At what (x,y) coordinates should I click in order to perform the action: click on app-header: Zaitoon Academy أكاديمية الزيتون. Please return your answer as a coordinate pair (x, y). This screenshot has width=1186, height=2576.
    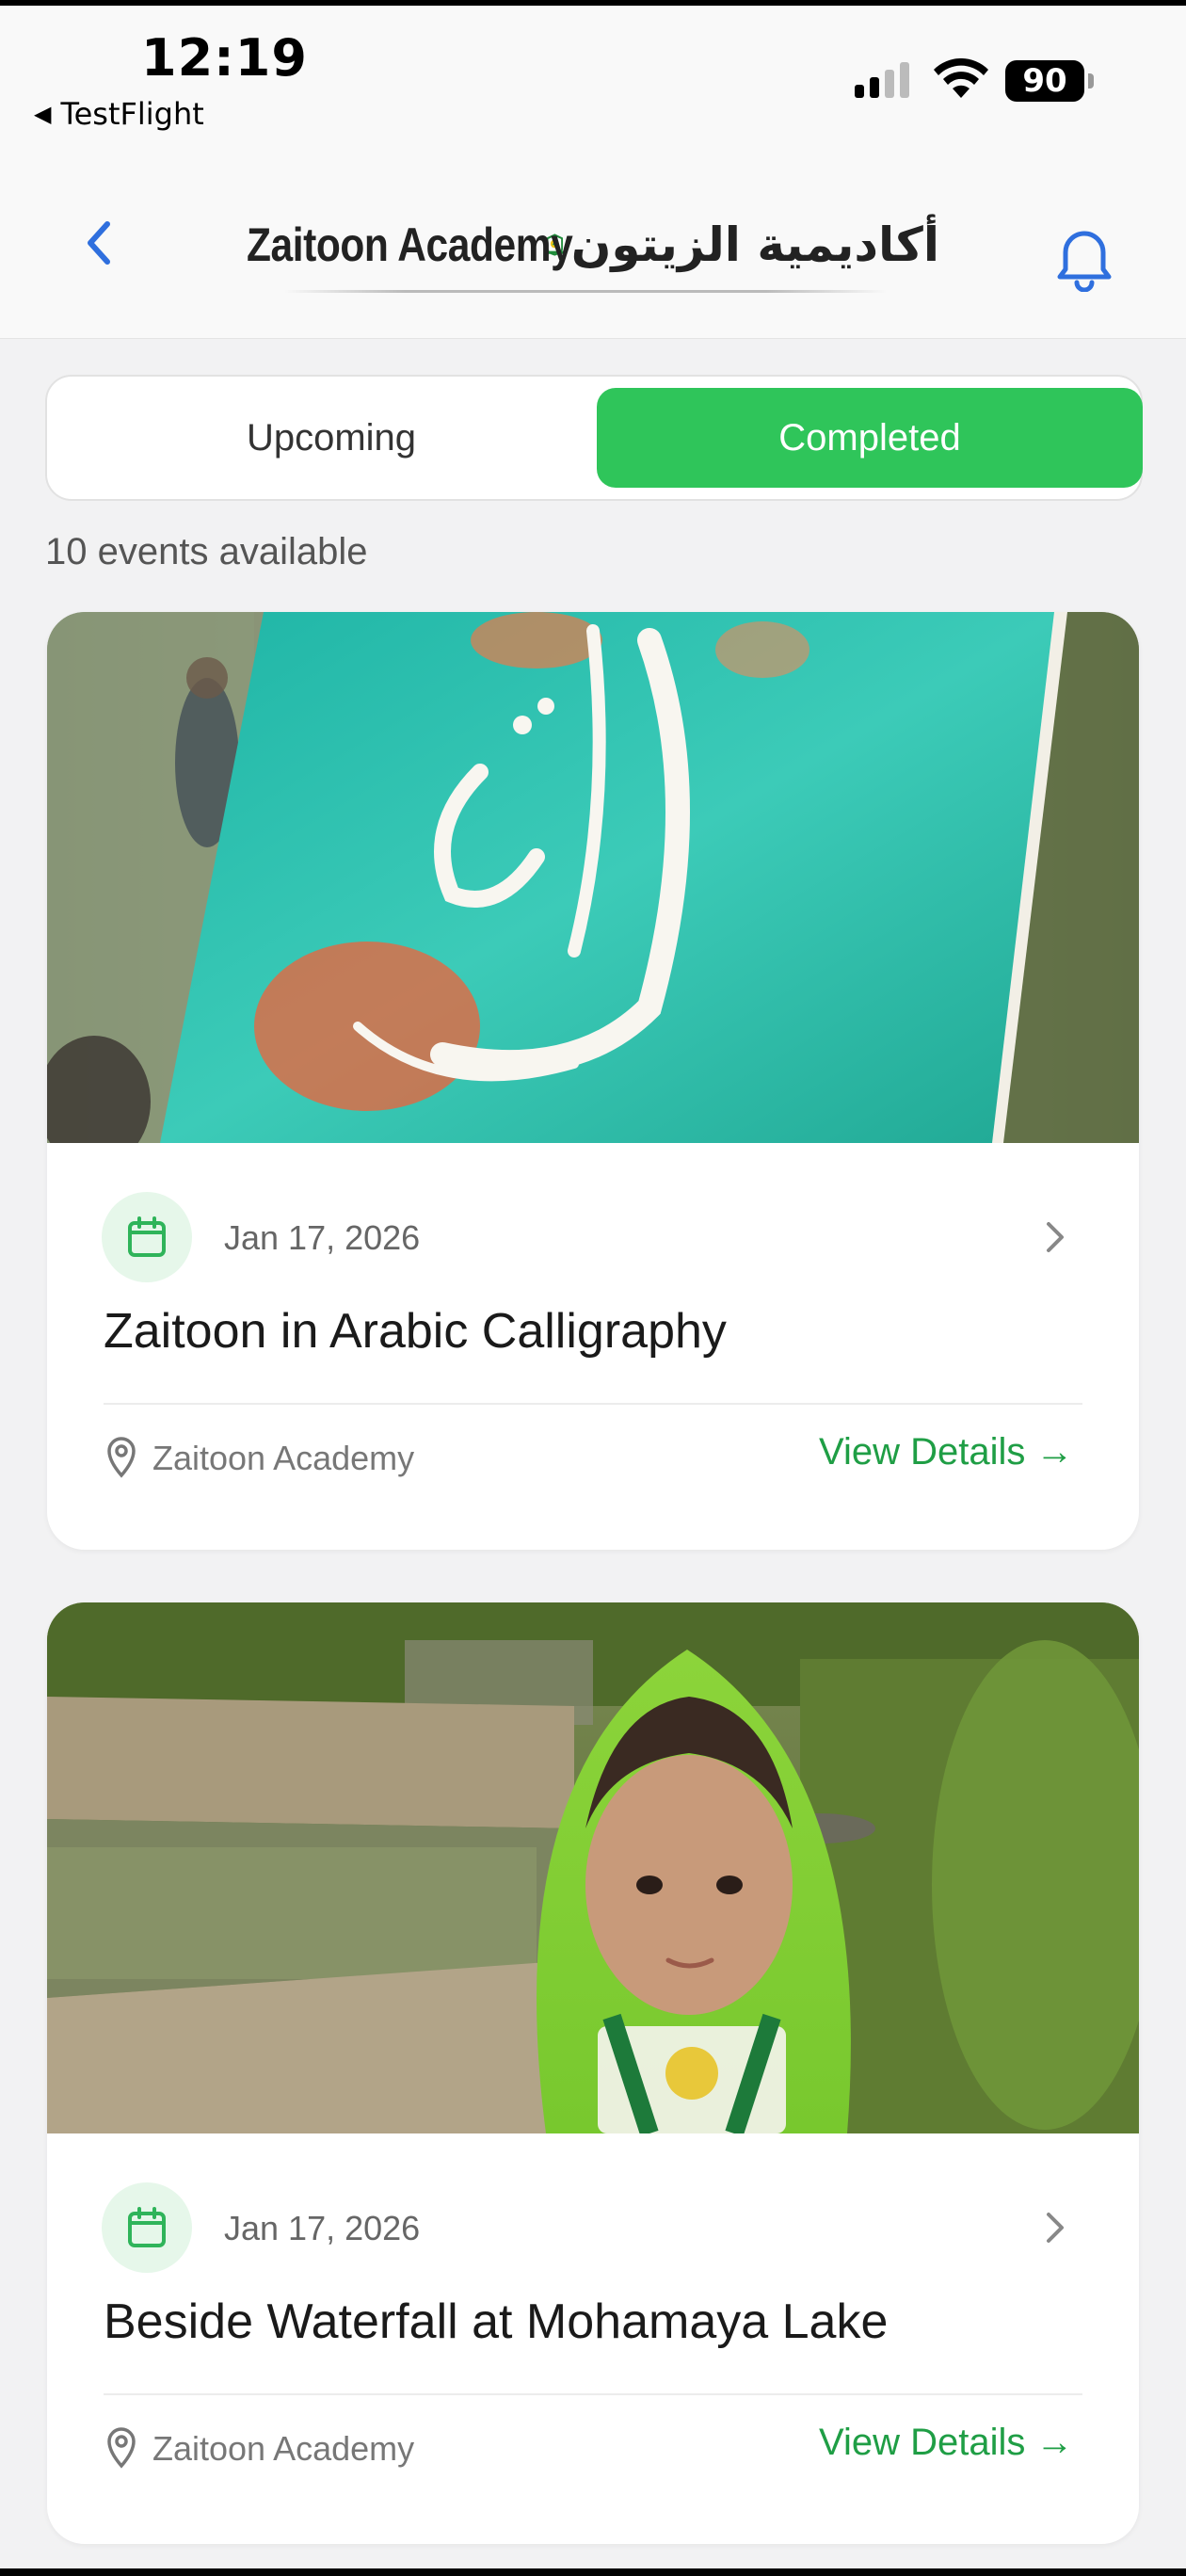
    Looking at the image, I should click on (593, 238).